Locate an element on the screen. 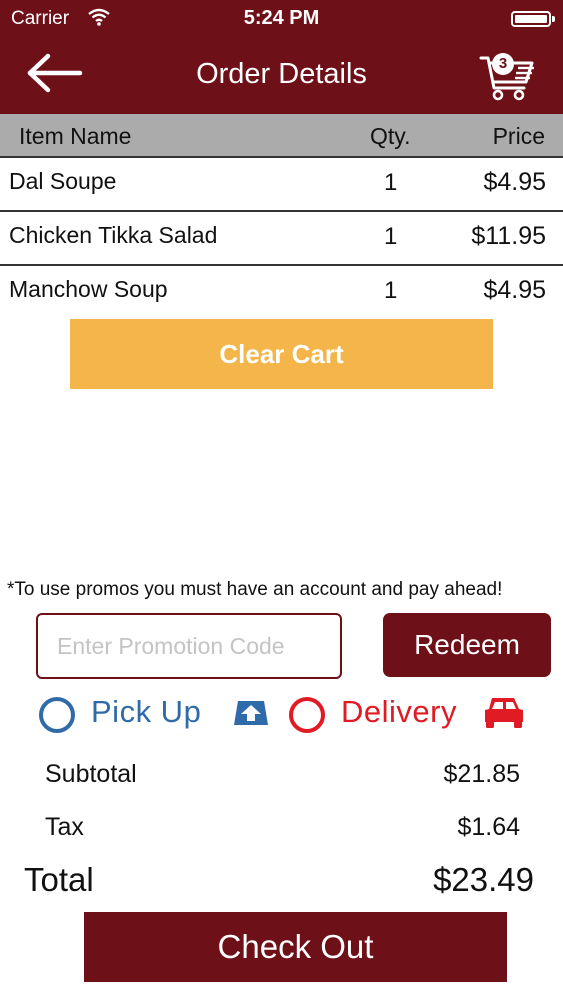  status-time: 5:24 PM is located at coordinates (281, 18).